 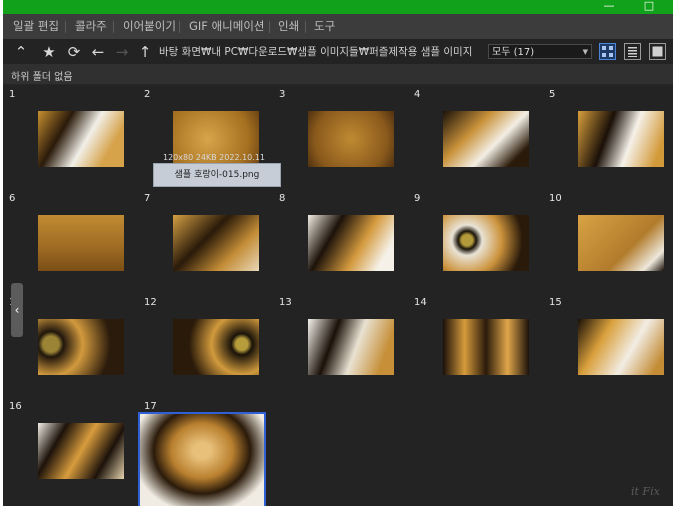 I want to click on menu-batch-edit: 일괄 편집, so click(x=36, y=26).